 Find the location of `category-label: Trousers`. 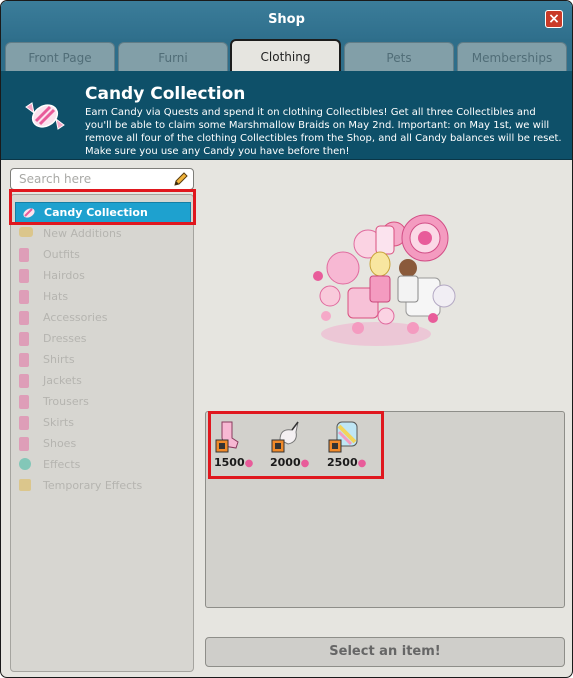

category-label: Trousers is located at coordinates (66, 401).